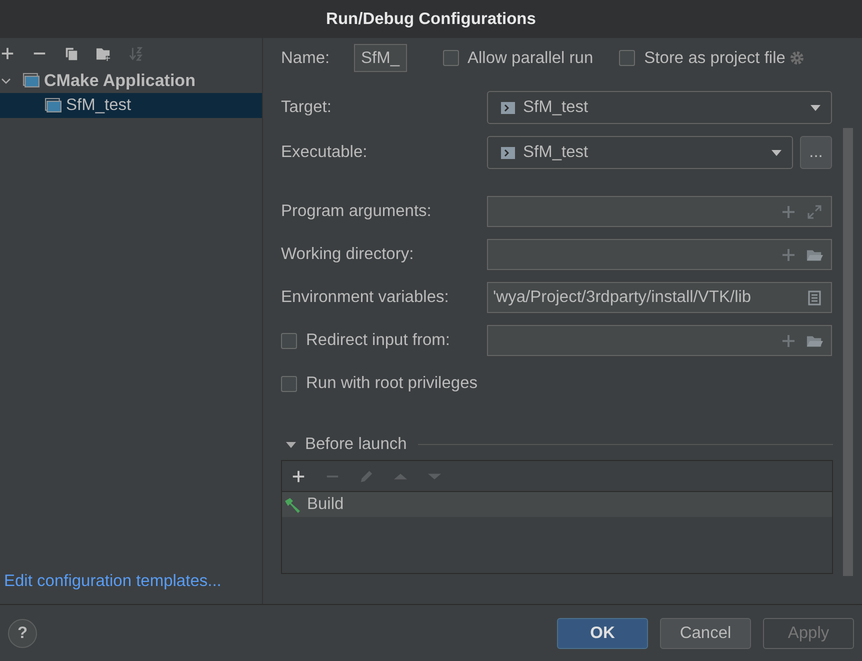 Image resolution: width=862 pixels, height=661 pixels. What do you see at coordinates (71, 53) in the screenshot?
I see `copy-icon` at bounding box center [71, 53].